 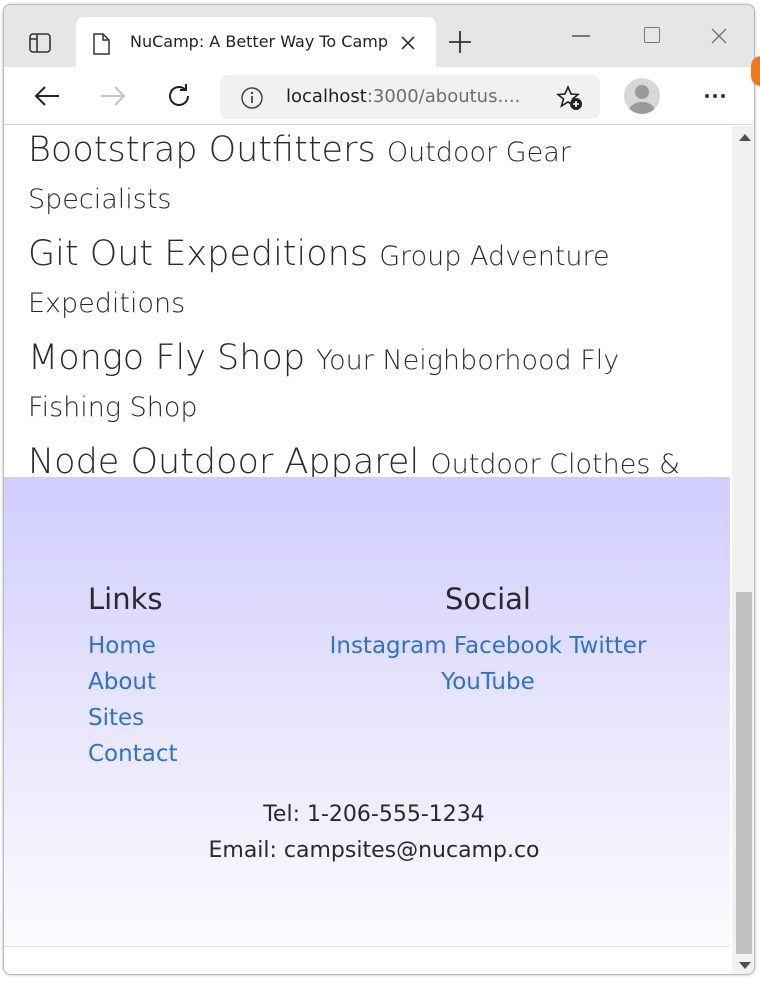 I want to click on url-host: localhost, so click(x=326, y=96).